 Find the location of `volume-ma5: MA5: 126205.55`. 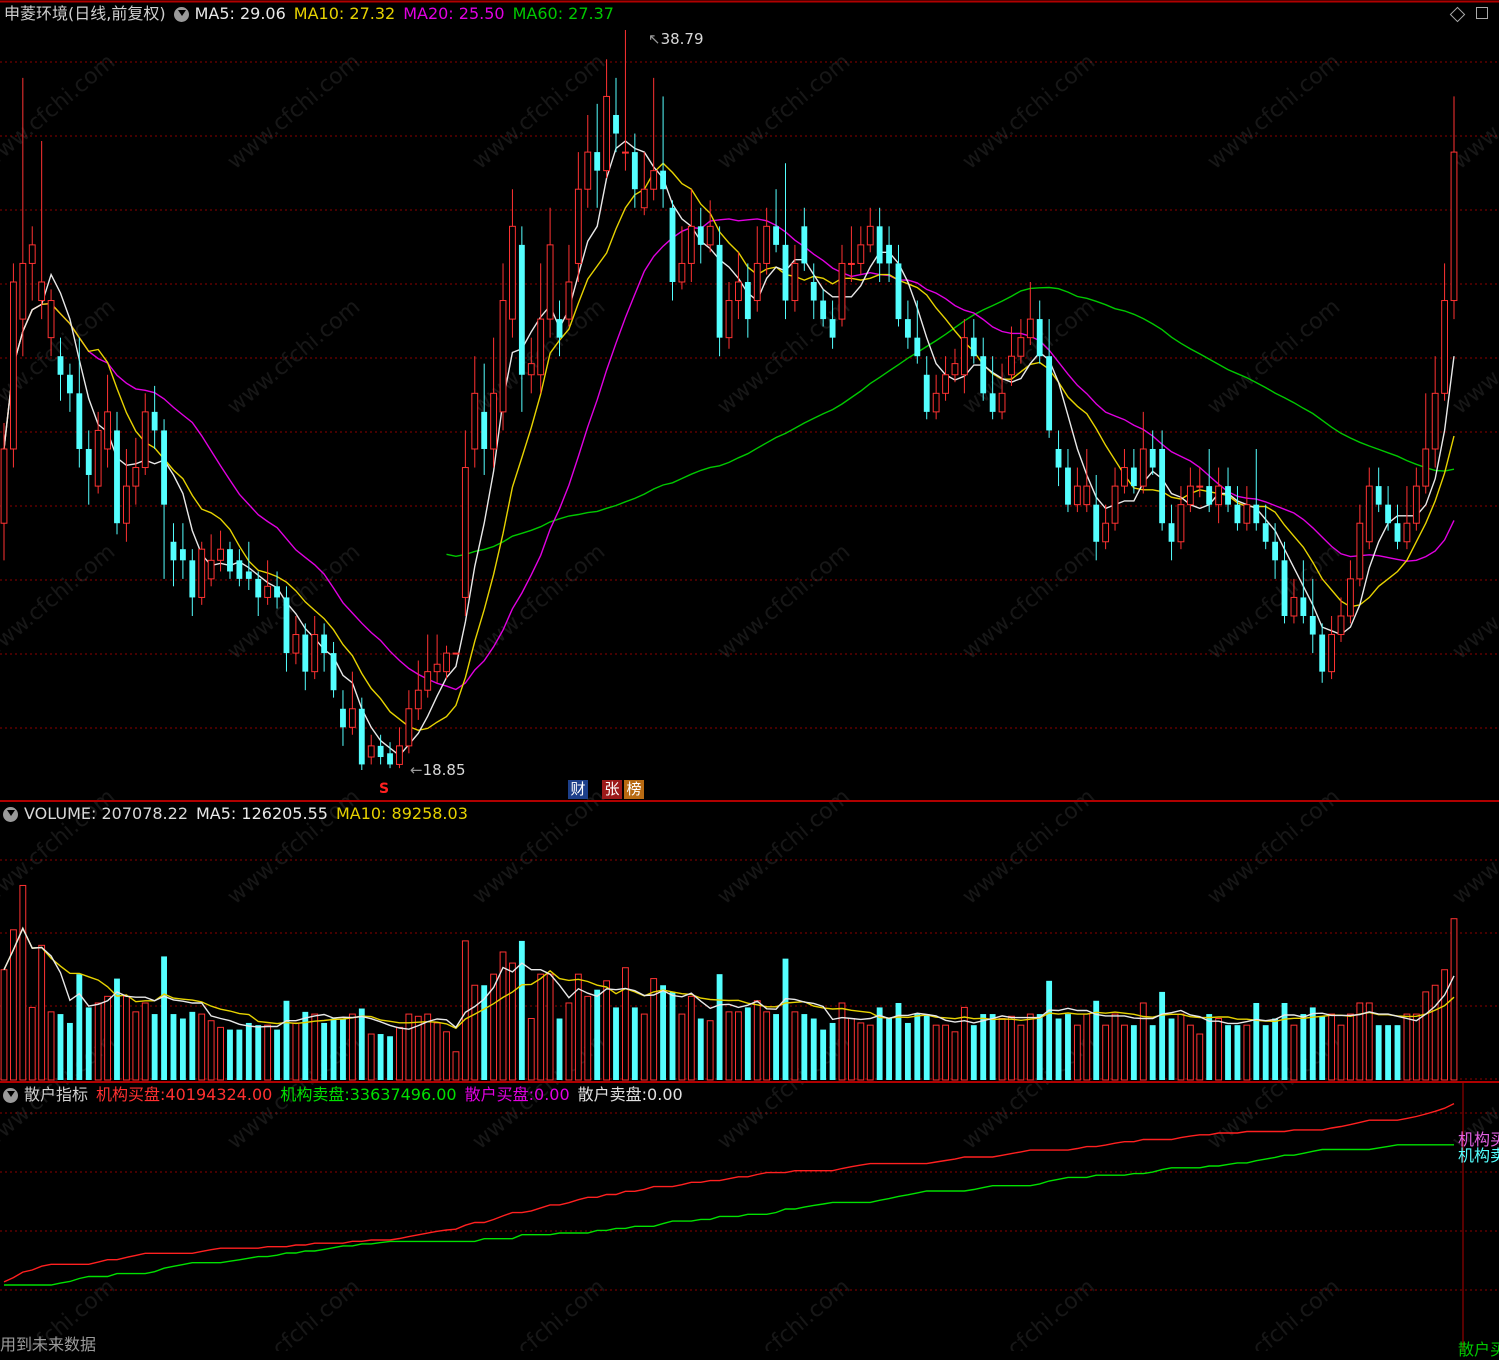

volume-ma5: MA5: 126205.55 is located at coordinates (262, 813).